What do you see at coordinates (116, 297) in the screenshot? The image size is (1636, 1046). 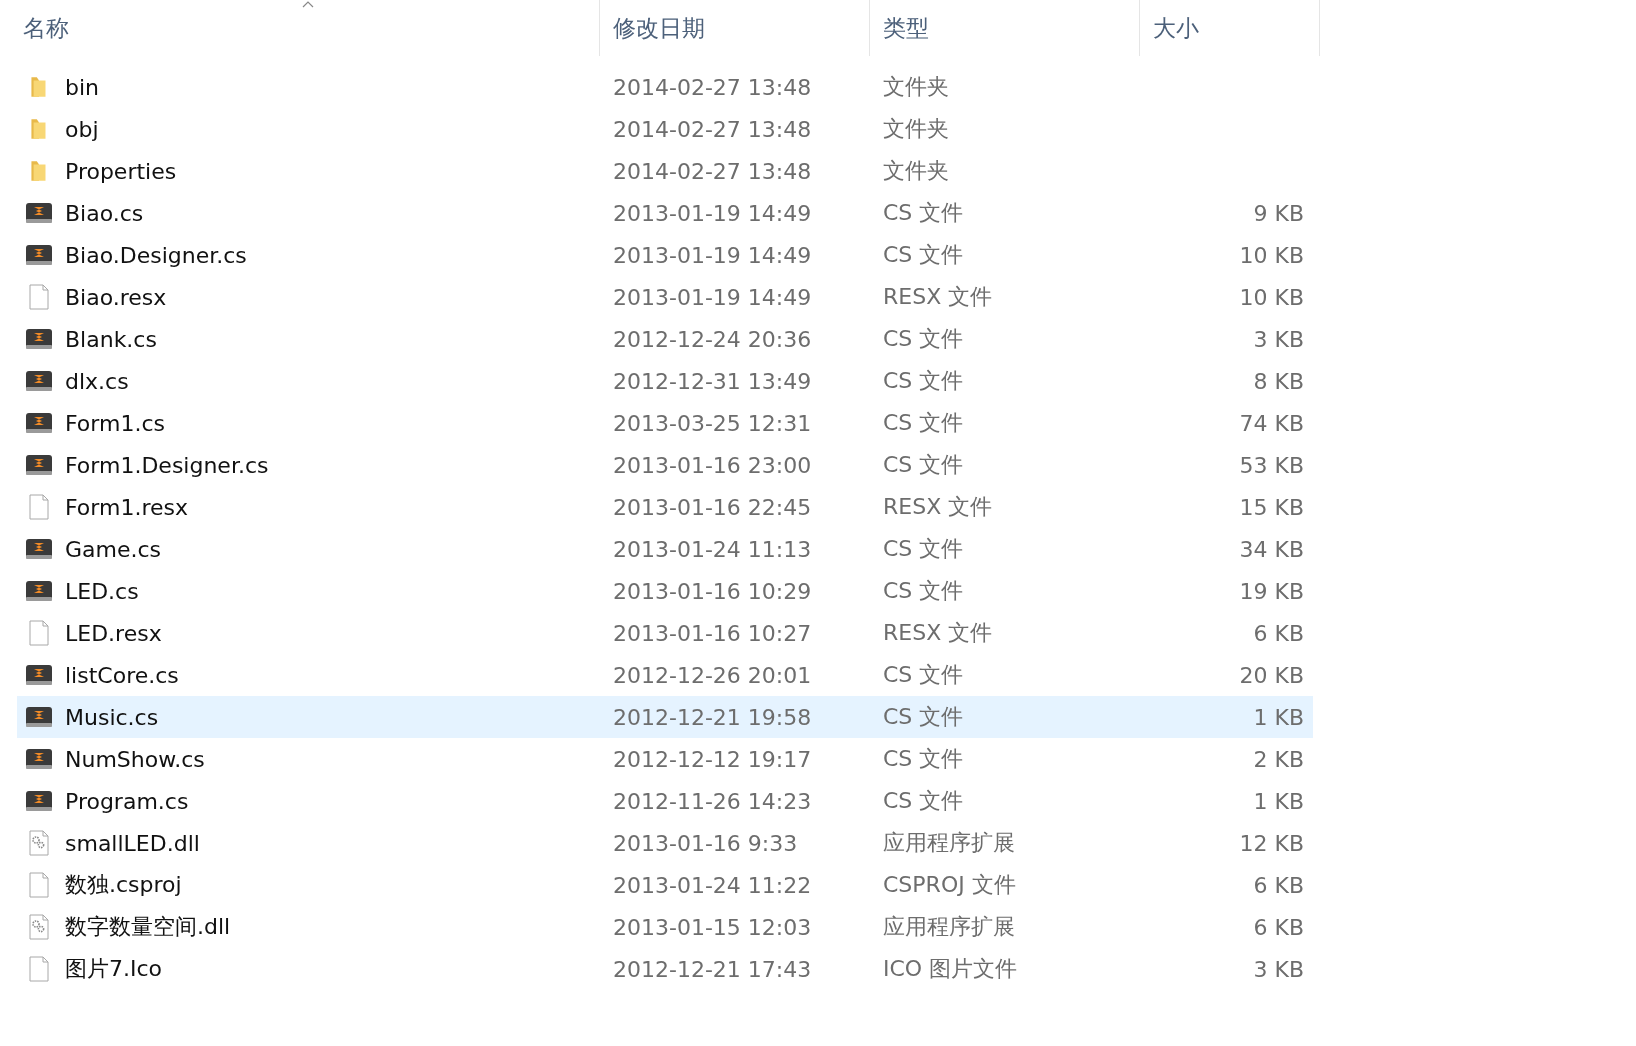 I see `file-name: Biao.resx` at bounding box center [116, 297].